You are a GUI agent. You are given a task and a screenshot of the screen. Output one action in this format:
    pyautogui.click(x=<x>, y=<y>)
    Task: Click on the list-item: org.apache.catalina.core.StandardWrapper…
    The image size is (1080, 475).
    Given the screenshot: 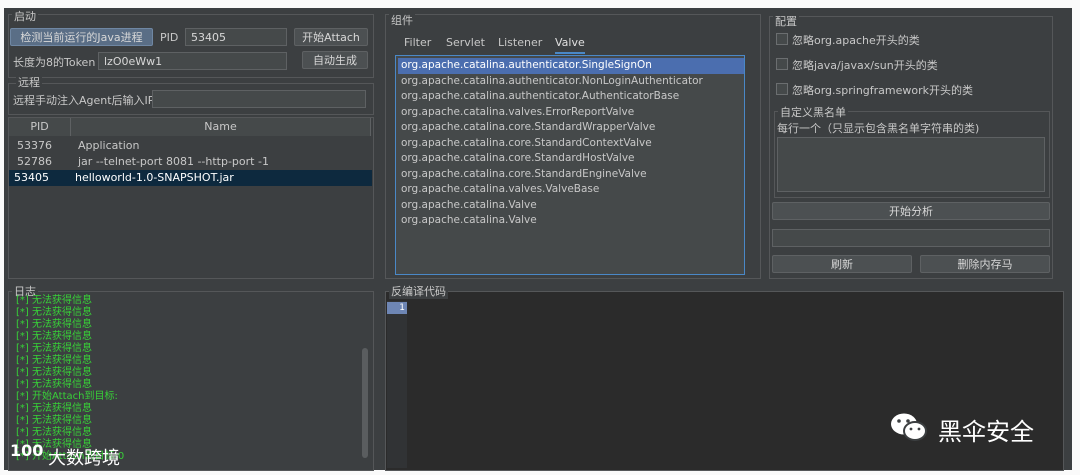 What is the action you would take?
    pyautogui.click(x=571, y=128)
    